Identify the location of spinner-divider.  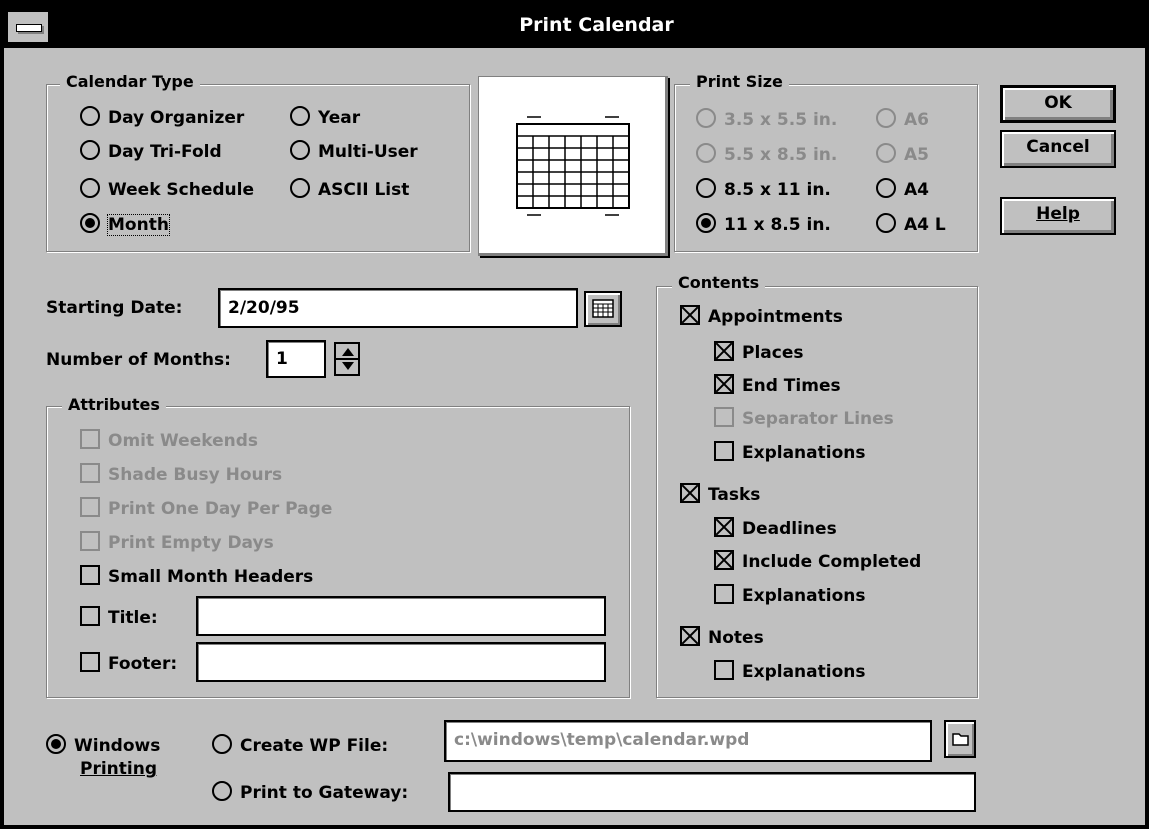
(347, 359).